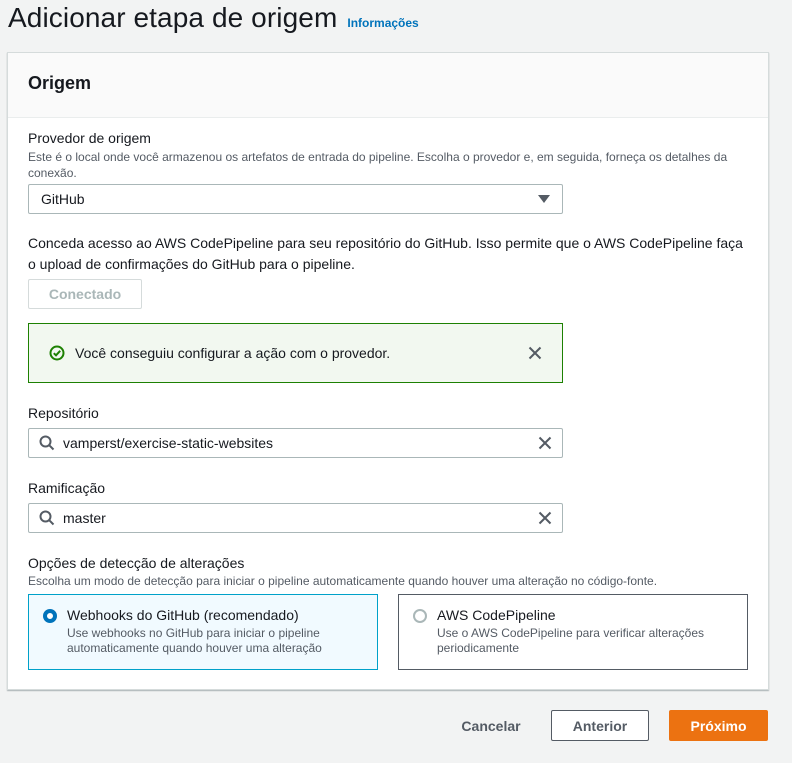 The height and width of the screenshot is (763, 792). Describe the element at coordinates (63, 413) in the screenshot. I see `repository-label: Repositório` at that location.